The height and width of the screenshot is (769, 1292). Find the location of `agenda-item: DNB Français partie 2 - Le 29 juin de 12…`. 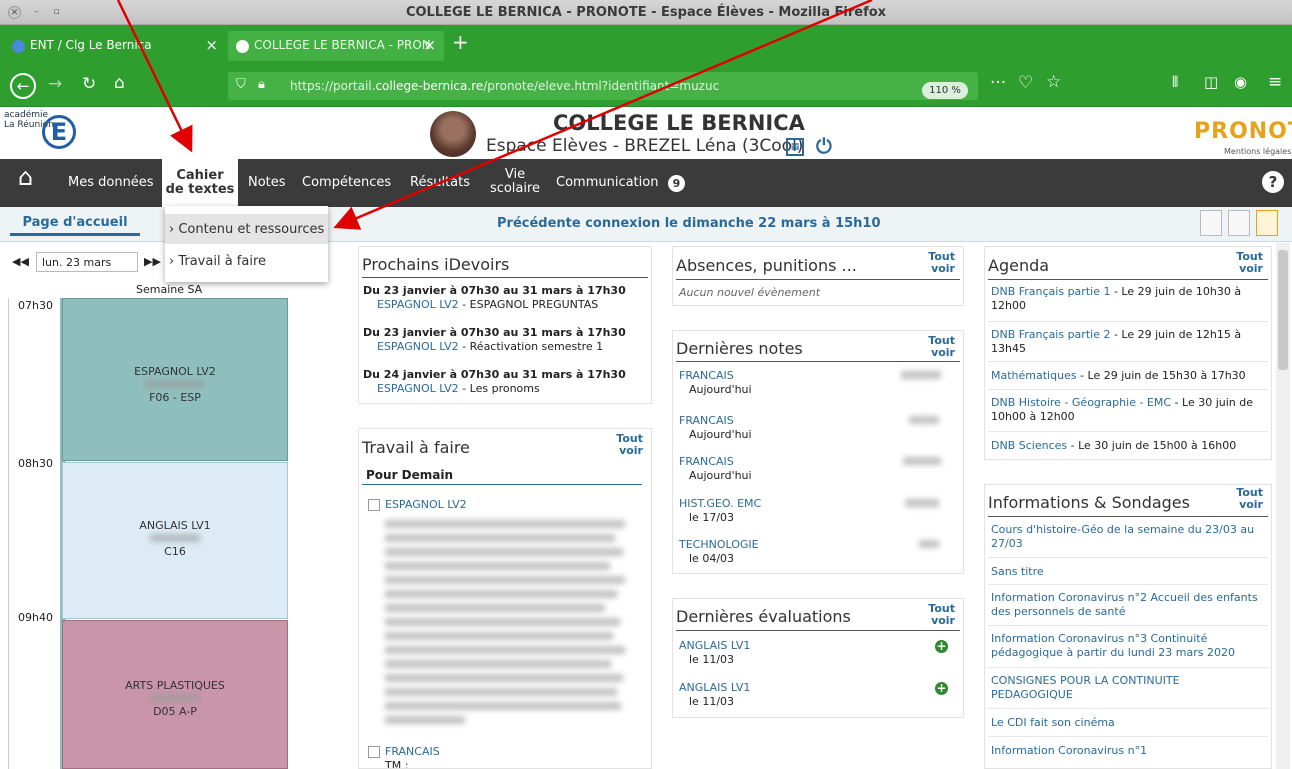

agenda-item: DNB Français partie 2 - Le 29 juin de 12… is located at coordinates (1127, 342).